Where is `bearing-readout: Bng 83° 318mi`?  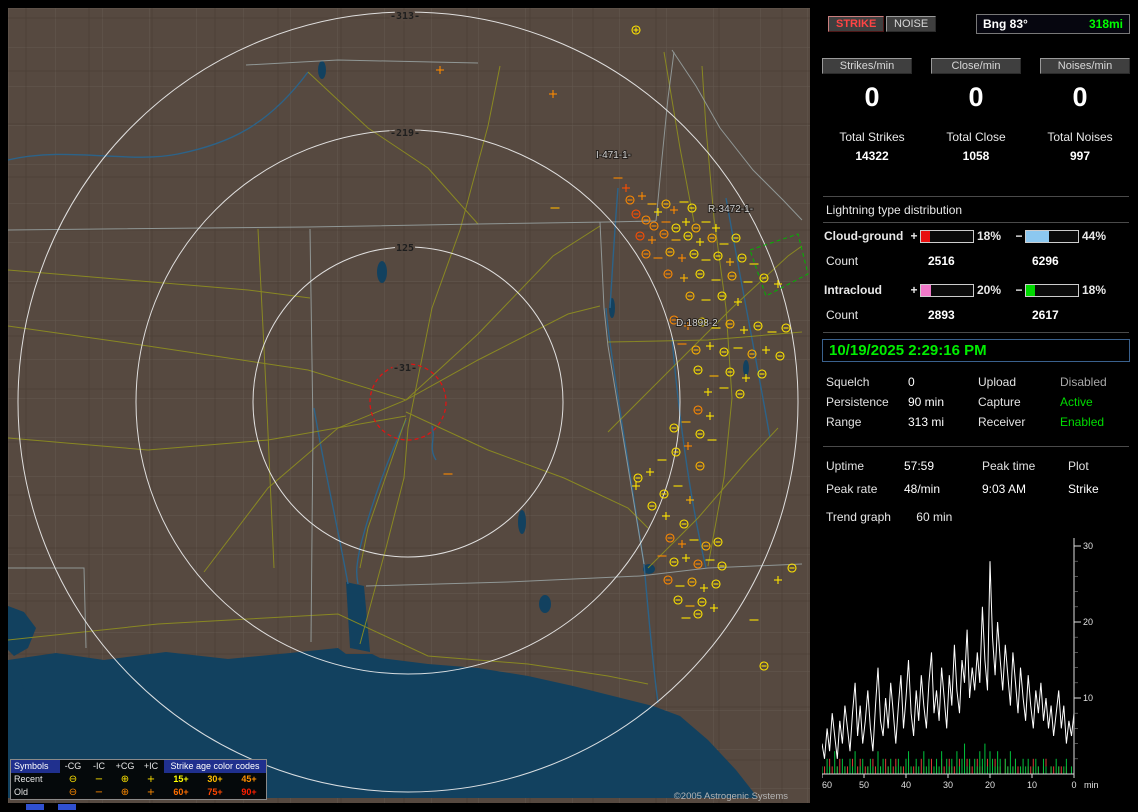 bearing-readout: Bng 83° 318mi is located at coordinates (1053, 24).